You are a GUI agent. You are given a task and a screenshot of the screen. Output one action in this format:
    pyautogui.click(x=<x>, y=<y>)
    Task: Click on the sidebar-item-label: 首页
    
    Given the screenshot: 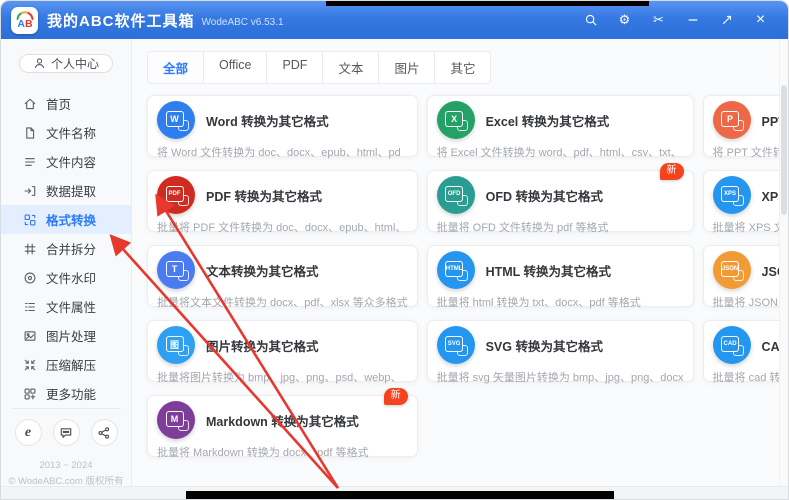 What is the action you would take?
    pyautogui.click(x=59, y=105)
    